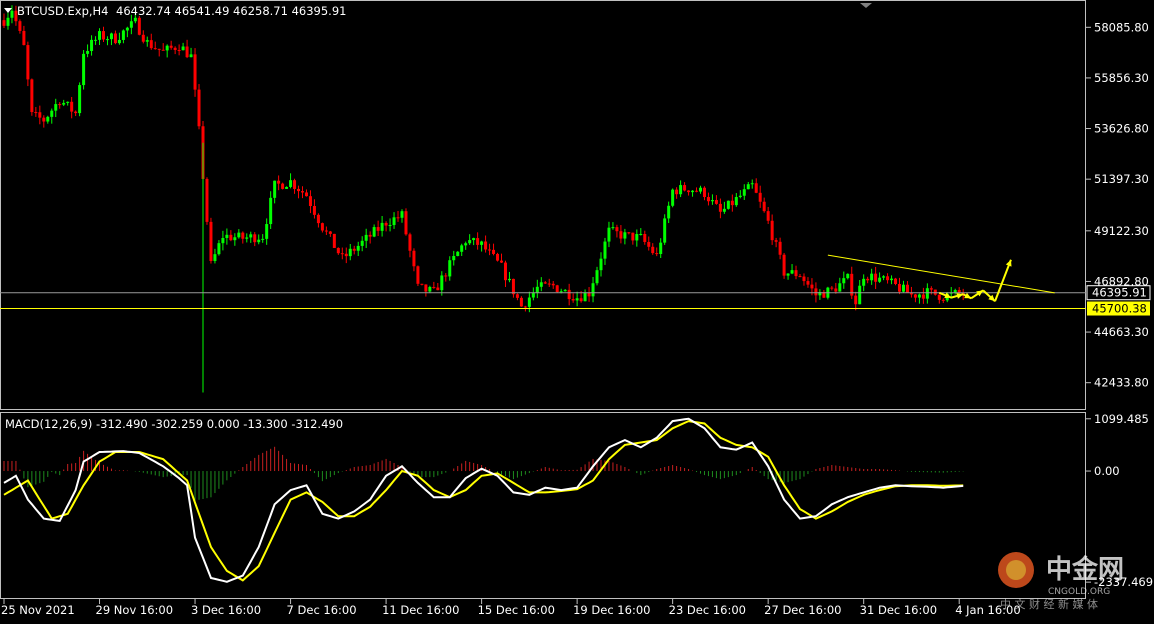 The height and width of the screenshot is (624, 1154). Describe the element at coordinates (1049, 604) in the screenshot. I see `watermark-tagline: 中 文 财 经 新 媒 体` at that location.